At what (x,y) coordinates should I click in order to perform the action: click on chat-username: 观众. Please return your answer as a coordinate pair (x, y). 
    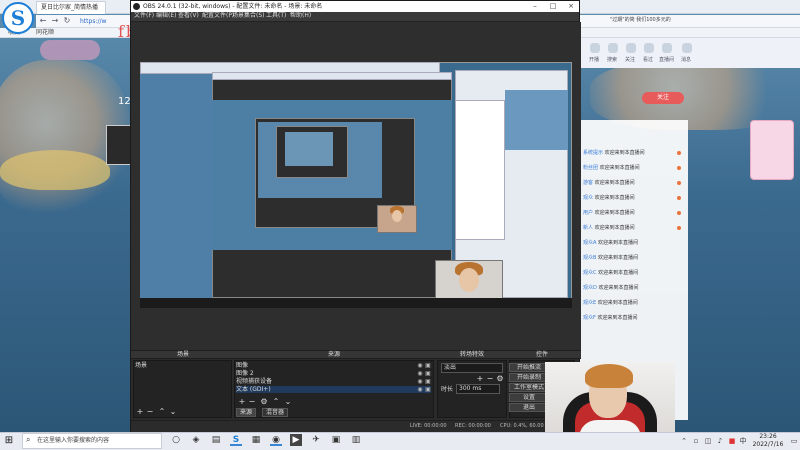
    Looking at the image, I should click on (588, 198).